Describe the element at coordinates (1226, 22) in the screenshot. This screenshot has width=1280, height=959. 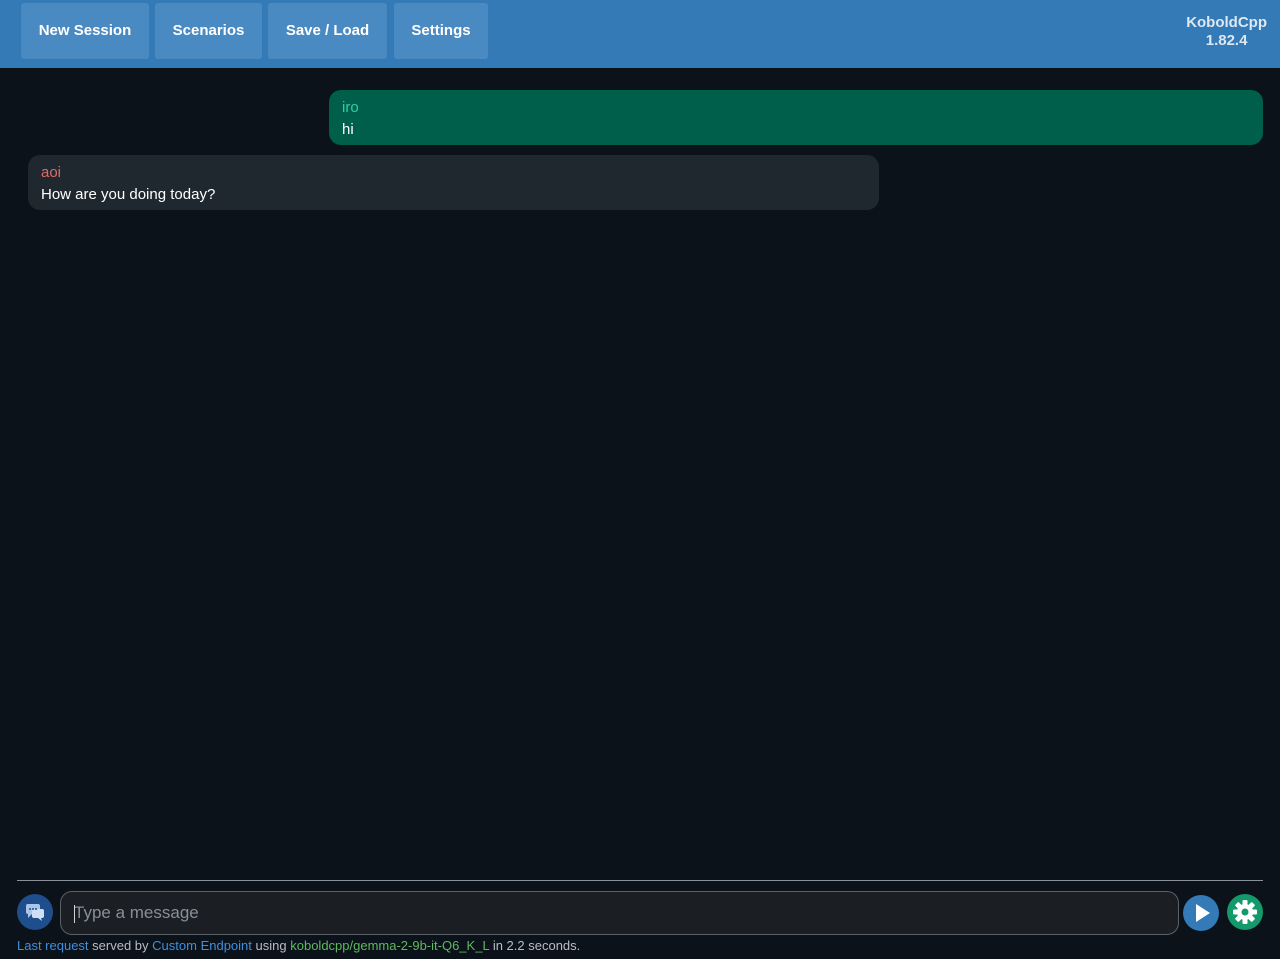
I see `app-name: KoboldCpp` at that location.